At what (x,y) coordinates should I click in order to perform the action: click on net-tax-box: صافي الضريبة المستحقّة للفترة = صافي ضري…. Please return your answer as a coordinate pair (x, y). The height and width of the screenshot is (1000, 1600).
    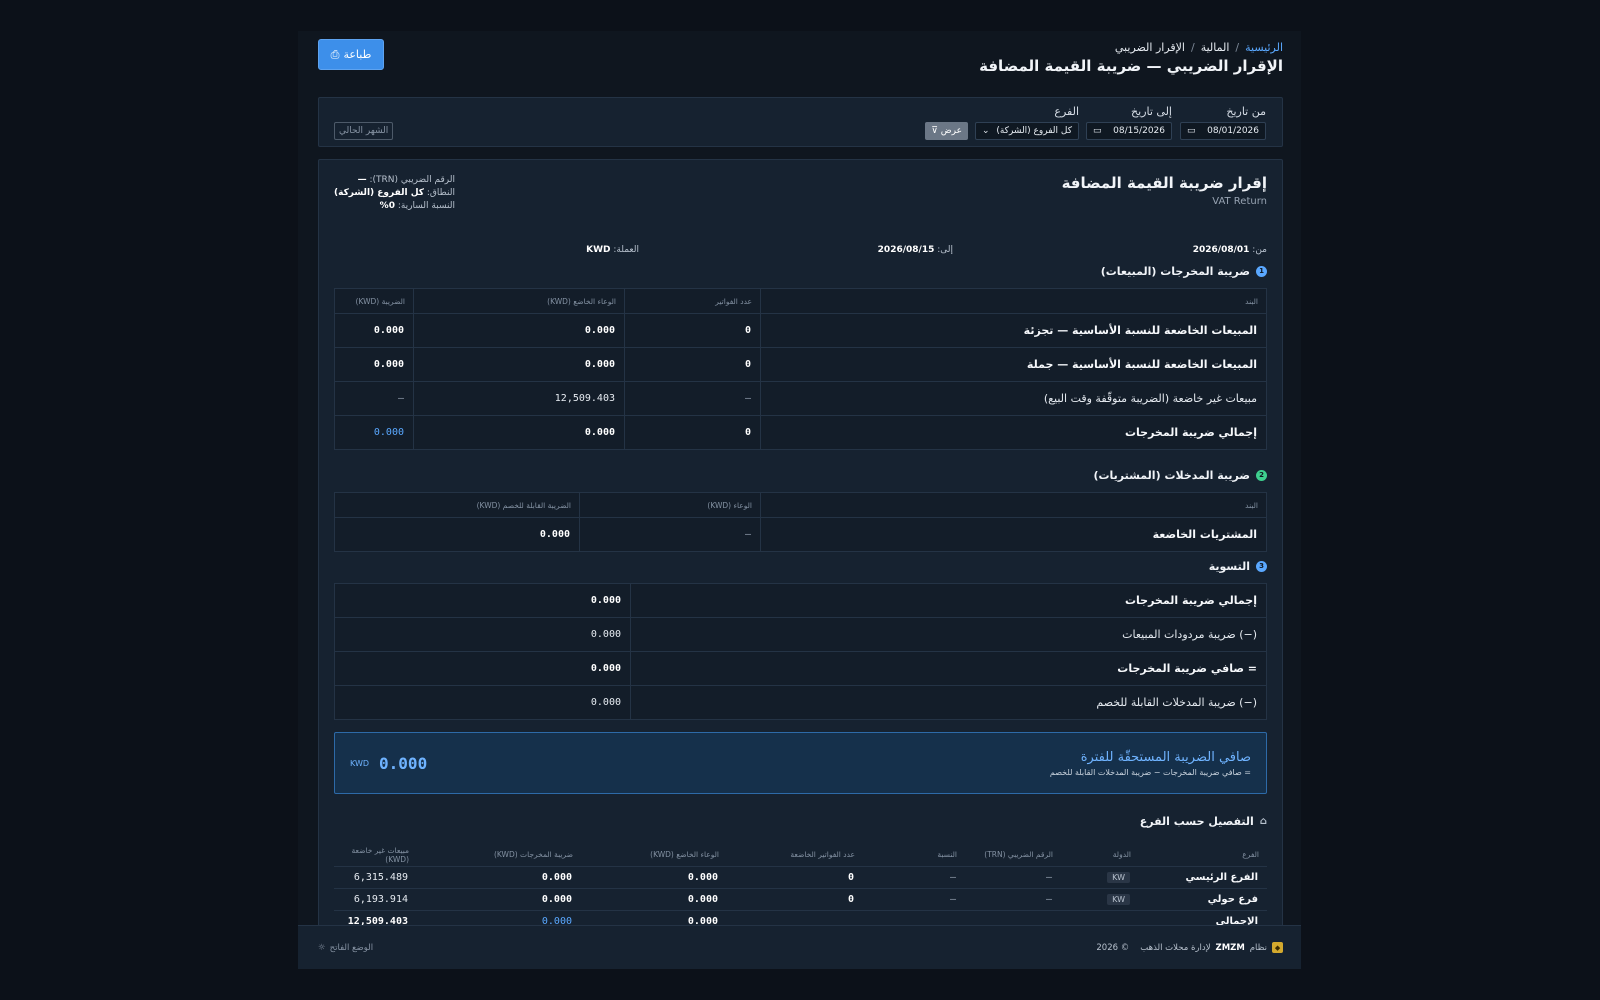
    Looking at the image, I should click on (800, 763).